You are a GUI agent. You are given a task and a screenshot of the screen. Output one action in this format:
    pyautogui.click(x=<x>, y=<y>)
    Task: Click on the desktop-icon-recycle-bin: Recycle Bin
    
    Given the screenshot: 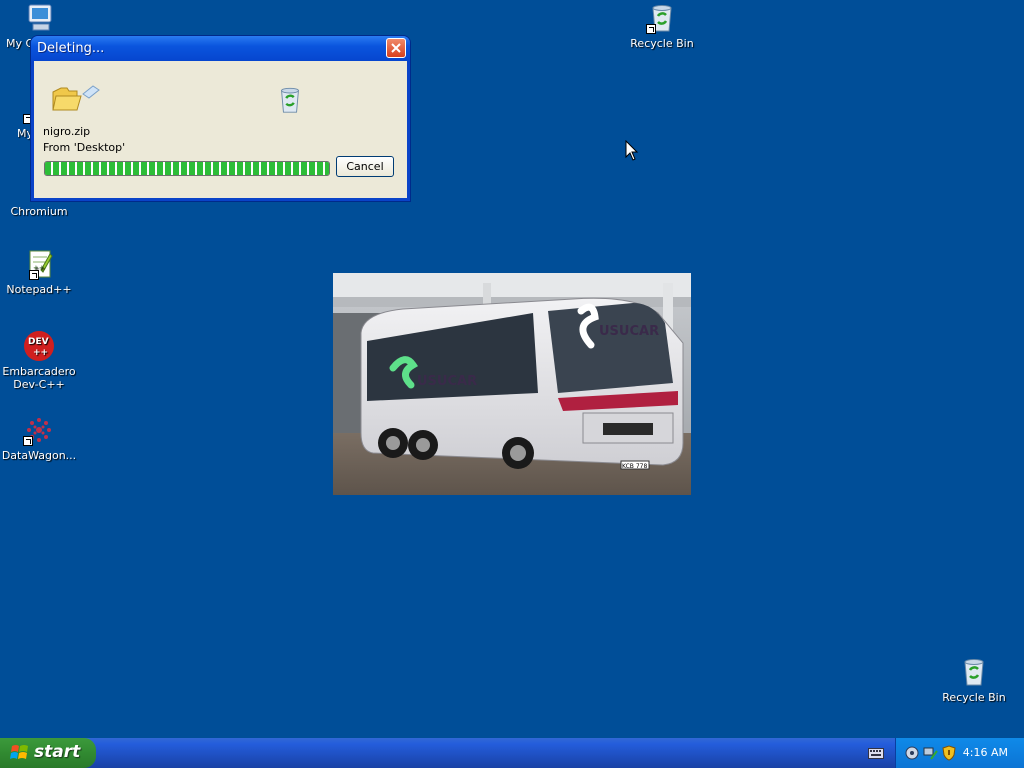 What is the action you would take?
    pyautogui.click(x=974, y=680)
    